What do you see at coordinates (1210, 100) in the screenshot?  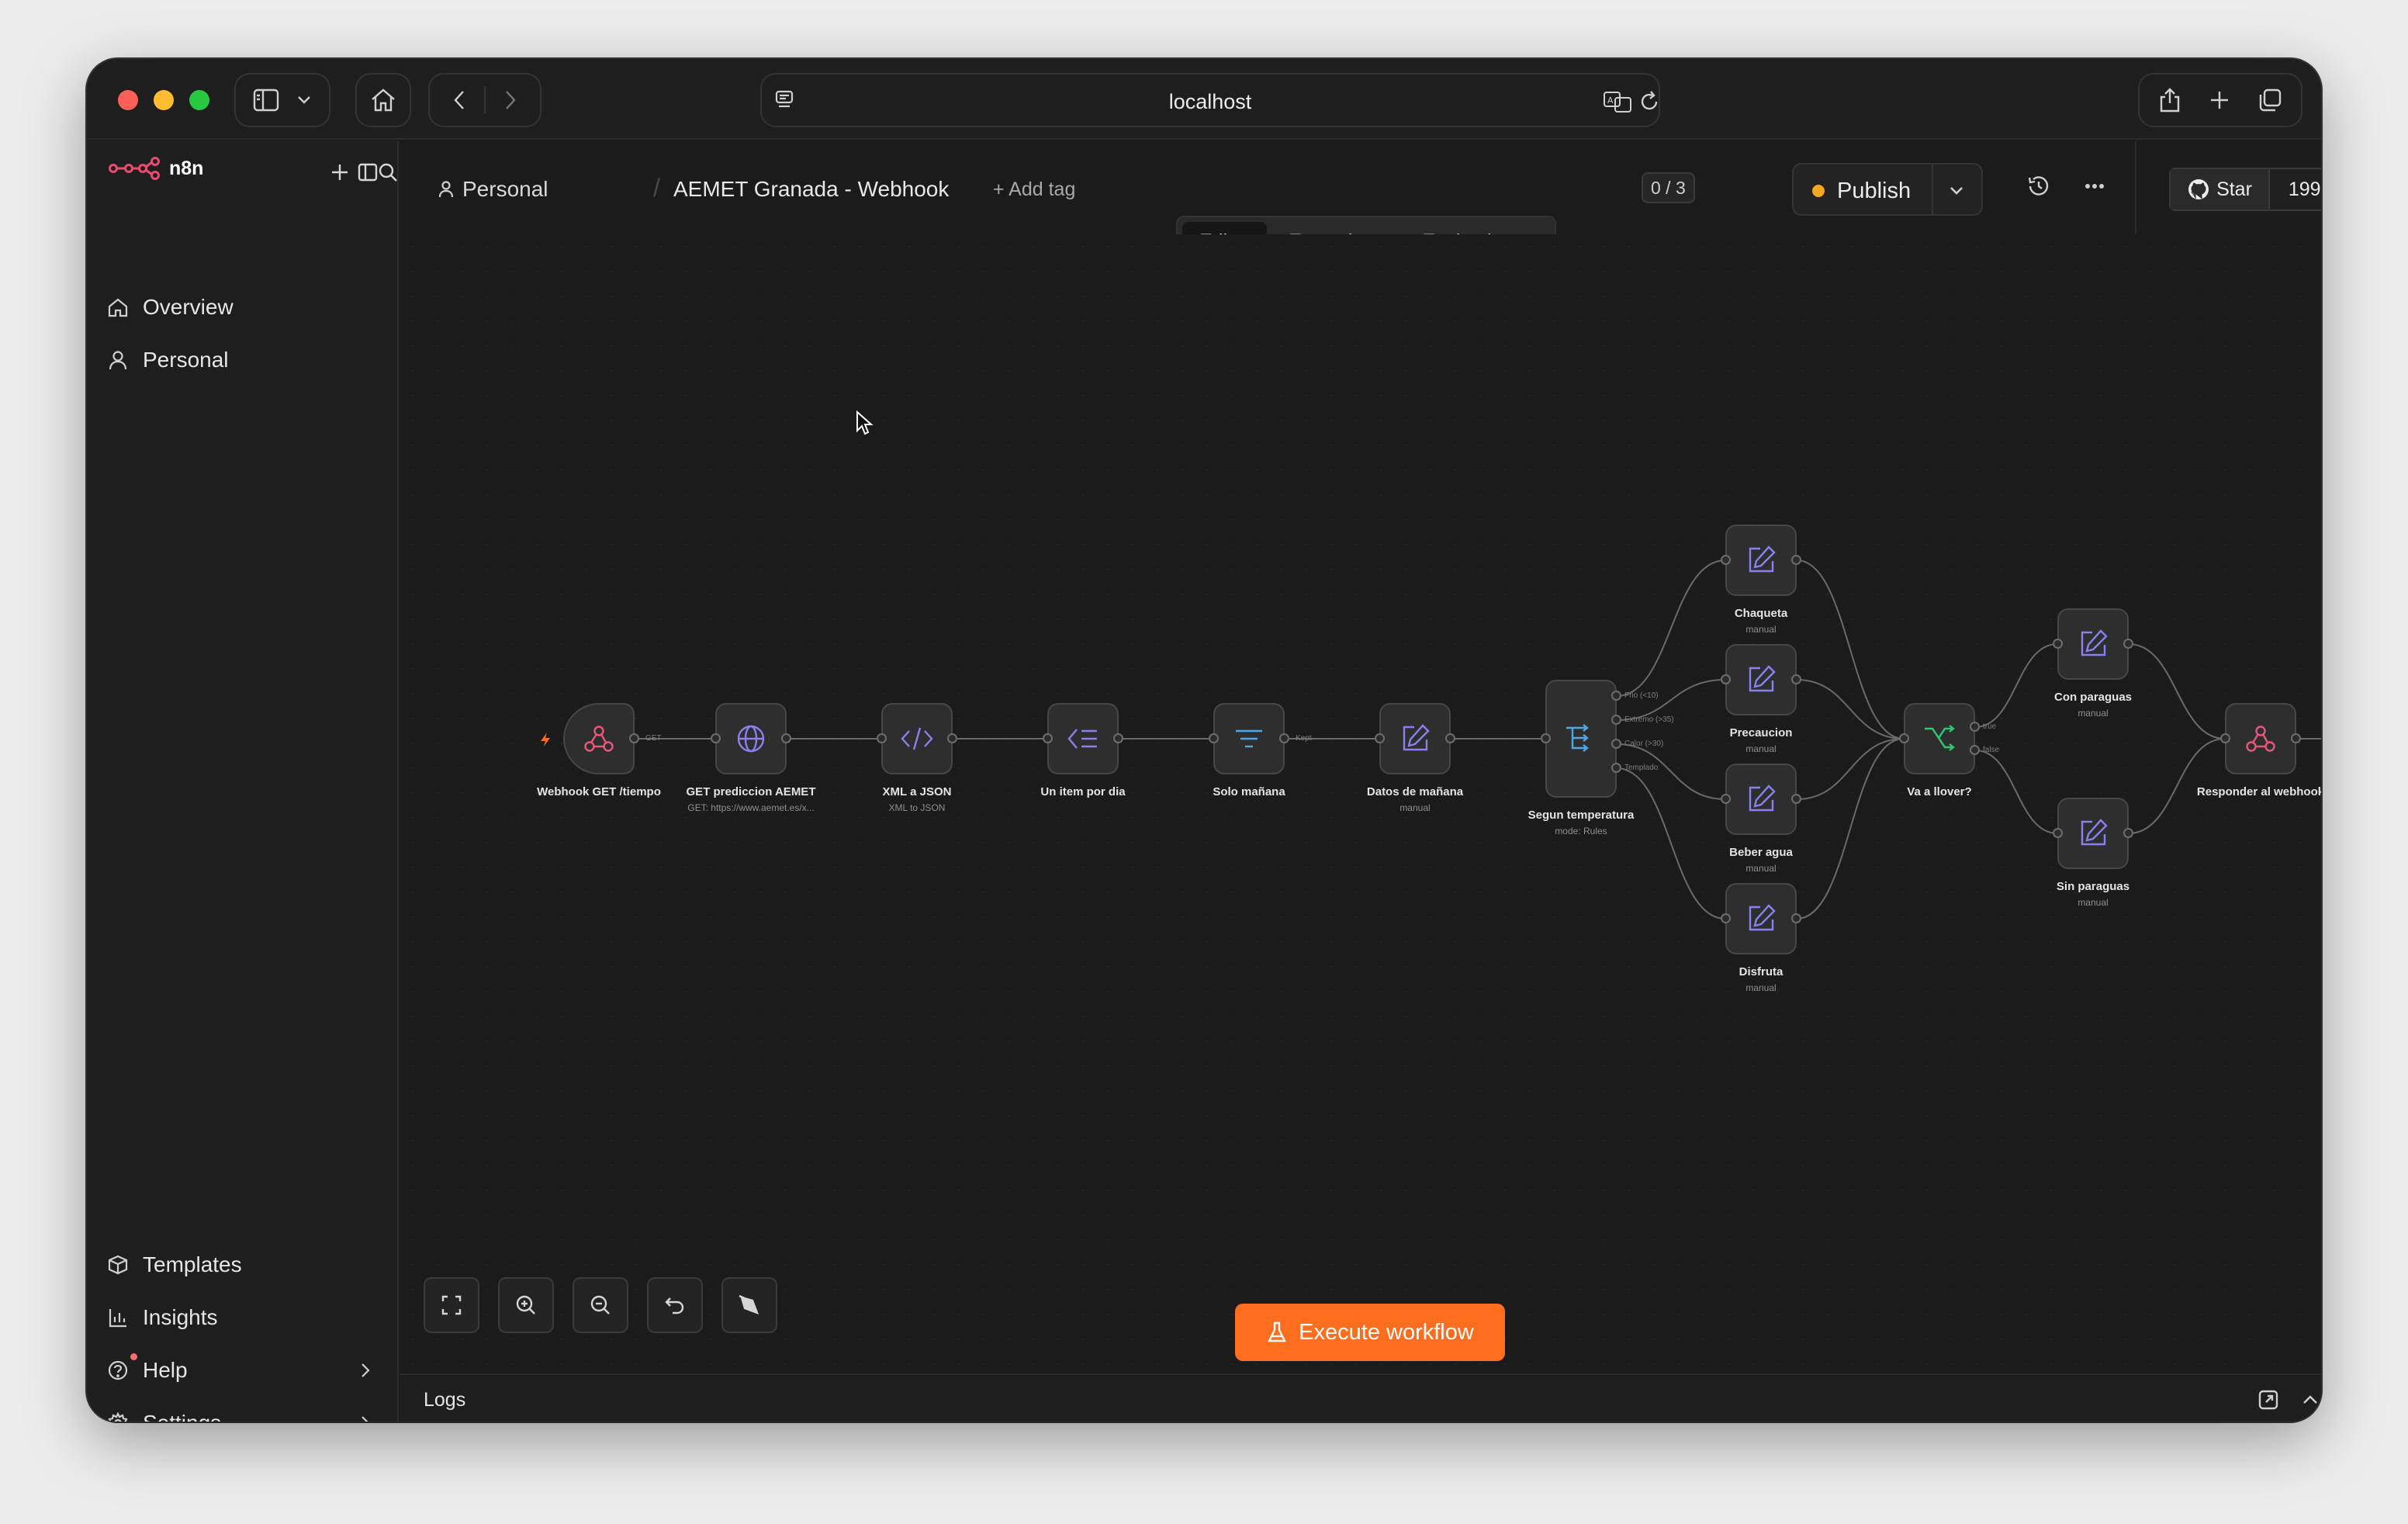 I see `address-bar: localhost A` at bounding box center [1210, 100].